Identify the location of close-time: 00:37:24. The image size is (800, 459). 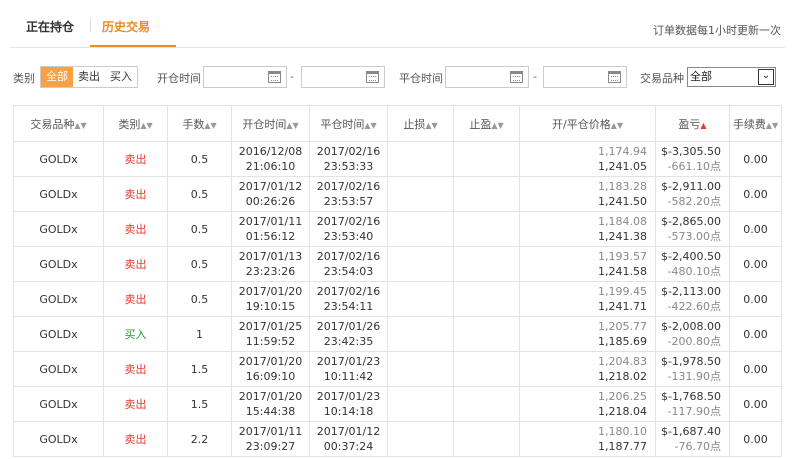
(348, 446).